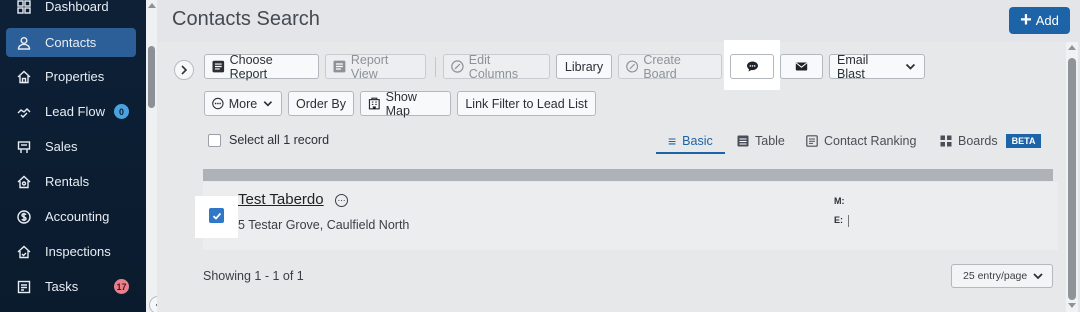 This screenshot has width=1080, height=312. Describe the element at coordinates (78, 251) in the screenshot. I see `sidebar-item-label: Inspections` at that location.